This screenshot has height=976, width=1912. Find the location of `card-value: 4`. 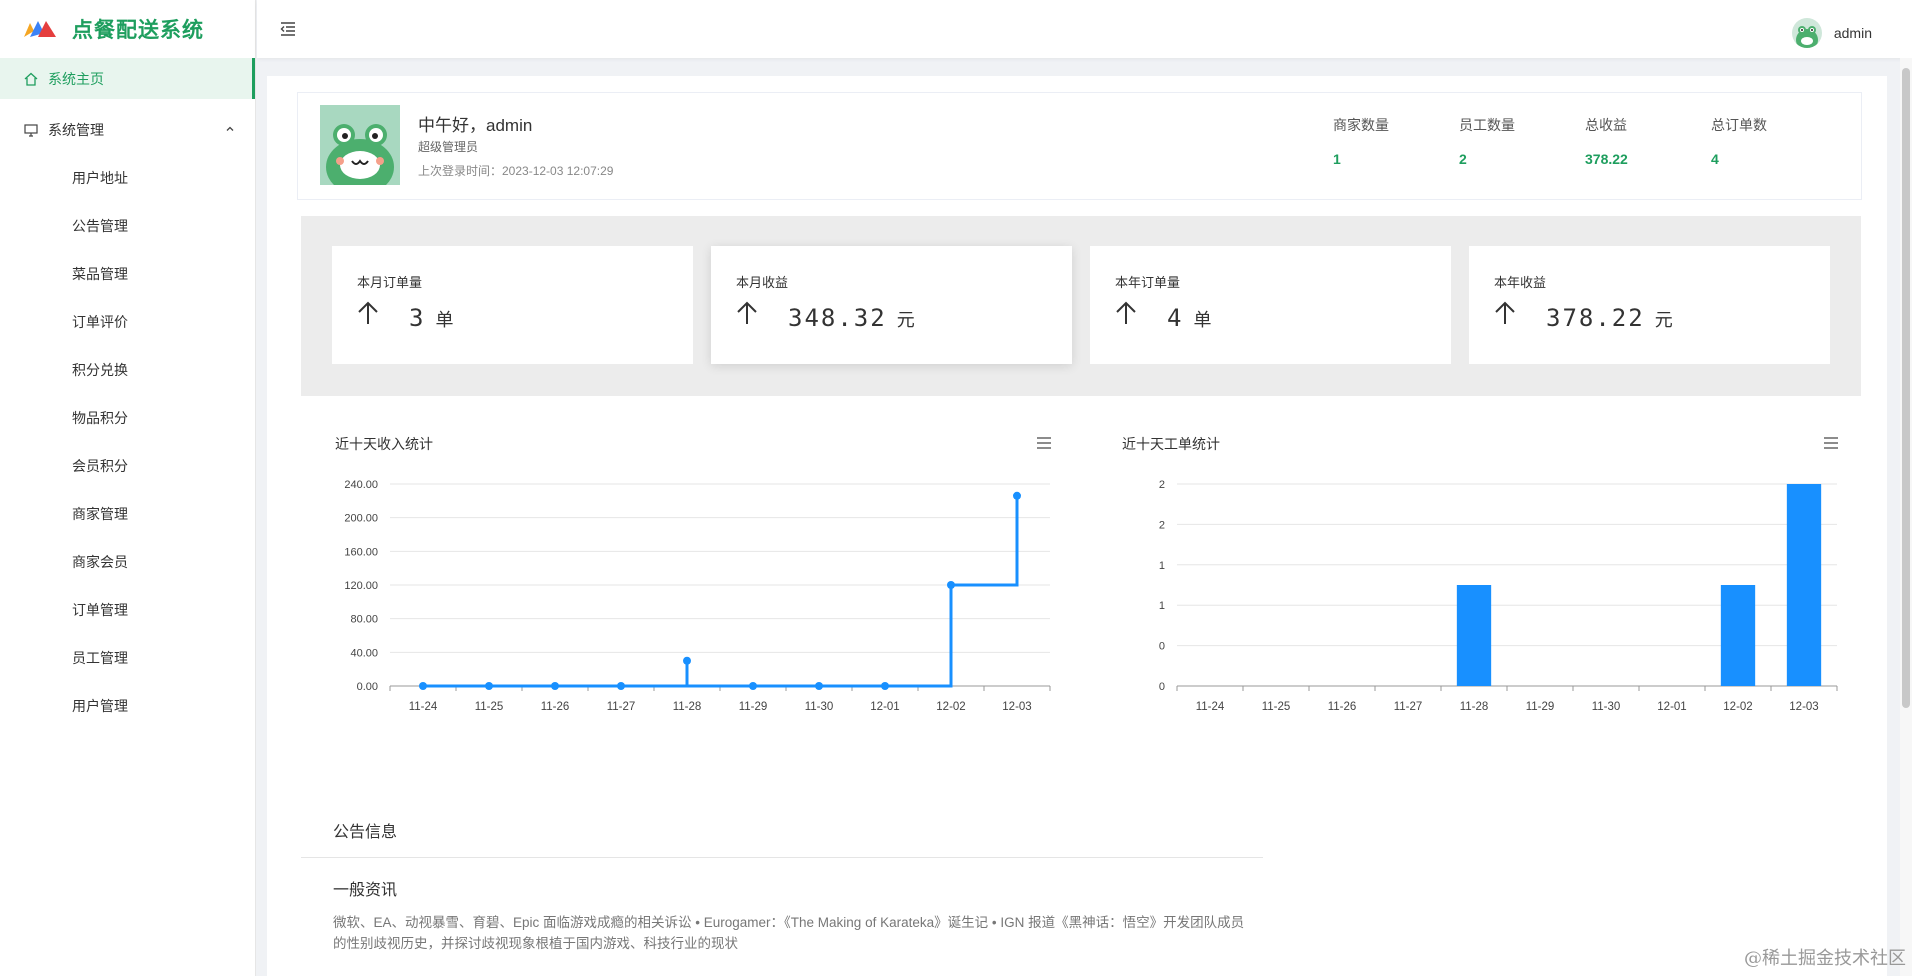

card-value: 4 is located at coordinates (1175, 318).